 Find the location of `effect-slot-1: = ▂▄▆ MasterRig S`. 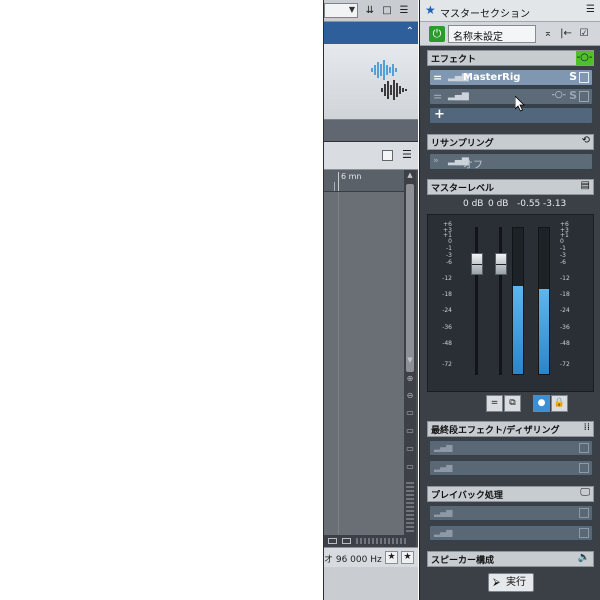

effect-slot-1: = ▂▄▆ MasterRig S is located at coordinates (511, 77).